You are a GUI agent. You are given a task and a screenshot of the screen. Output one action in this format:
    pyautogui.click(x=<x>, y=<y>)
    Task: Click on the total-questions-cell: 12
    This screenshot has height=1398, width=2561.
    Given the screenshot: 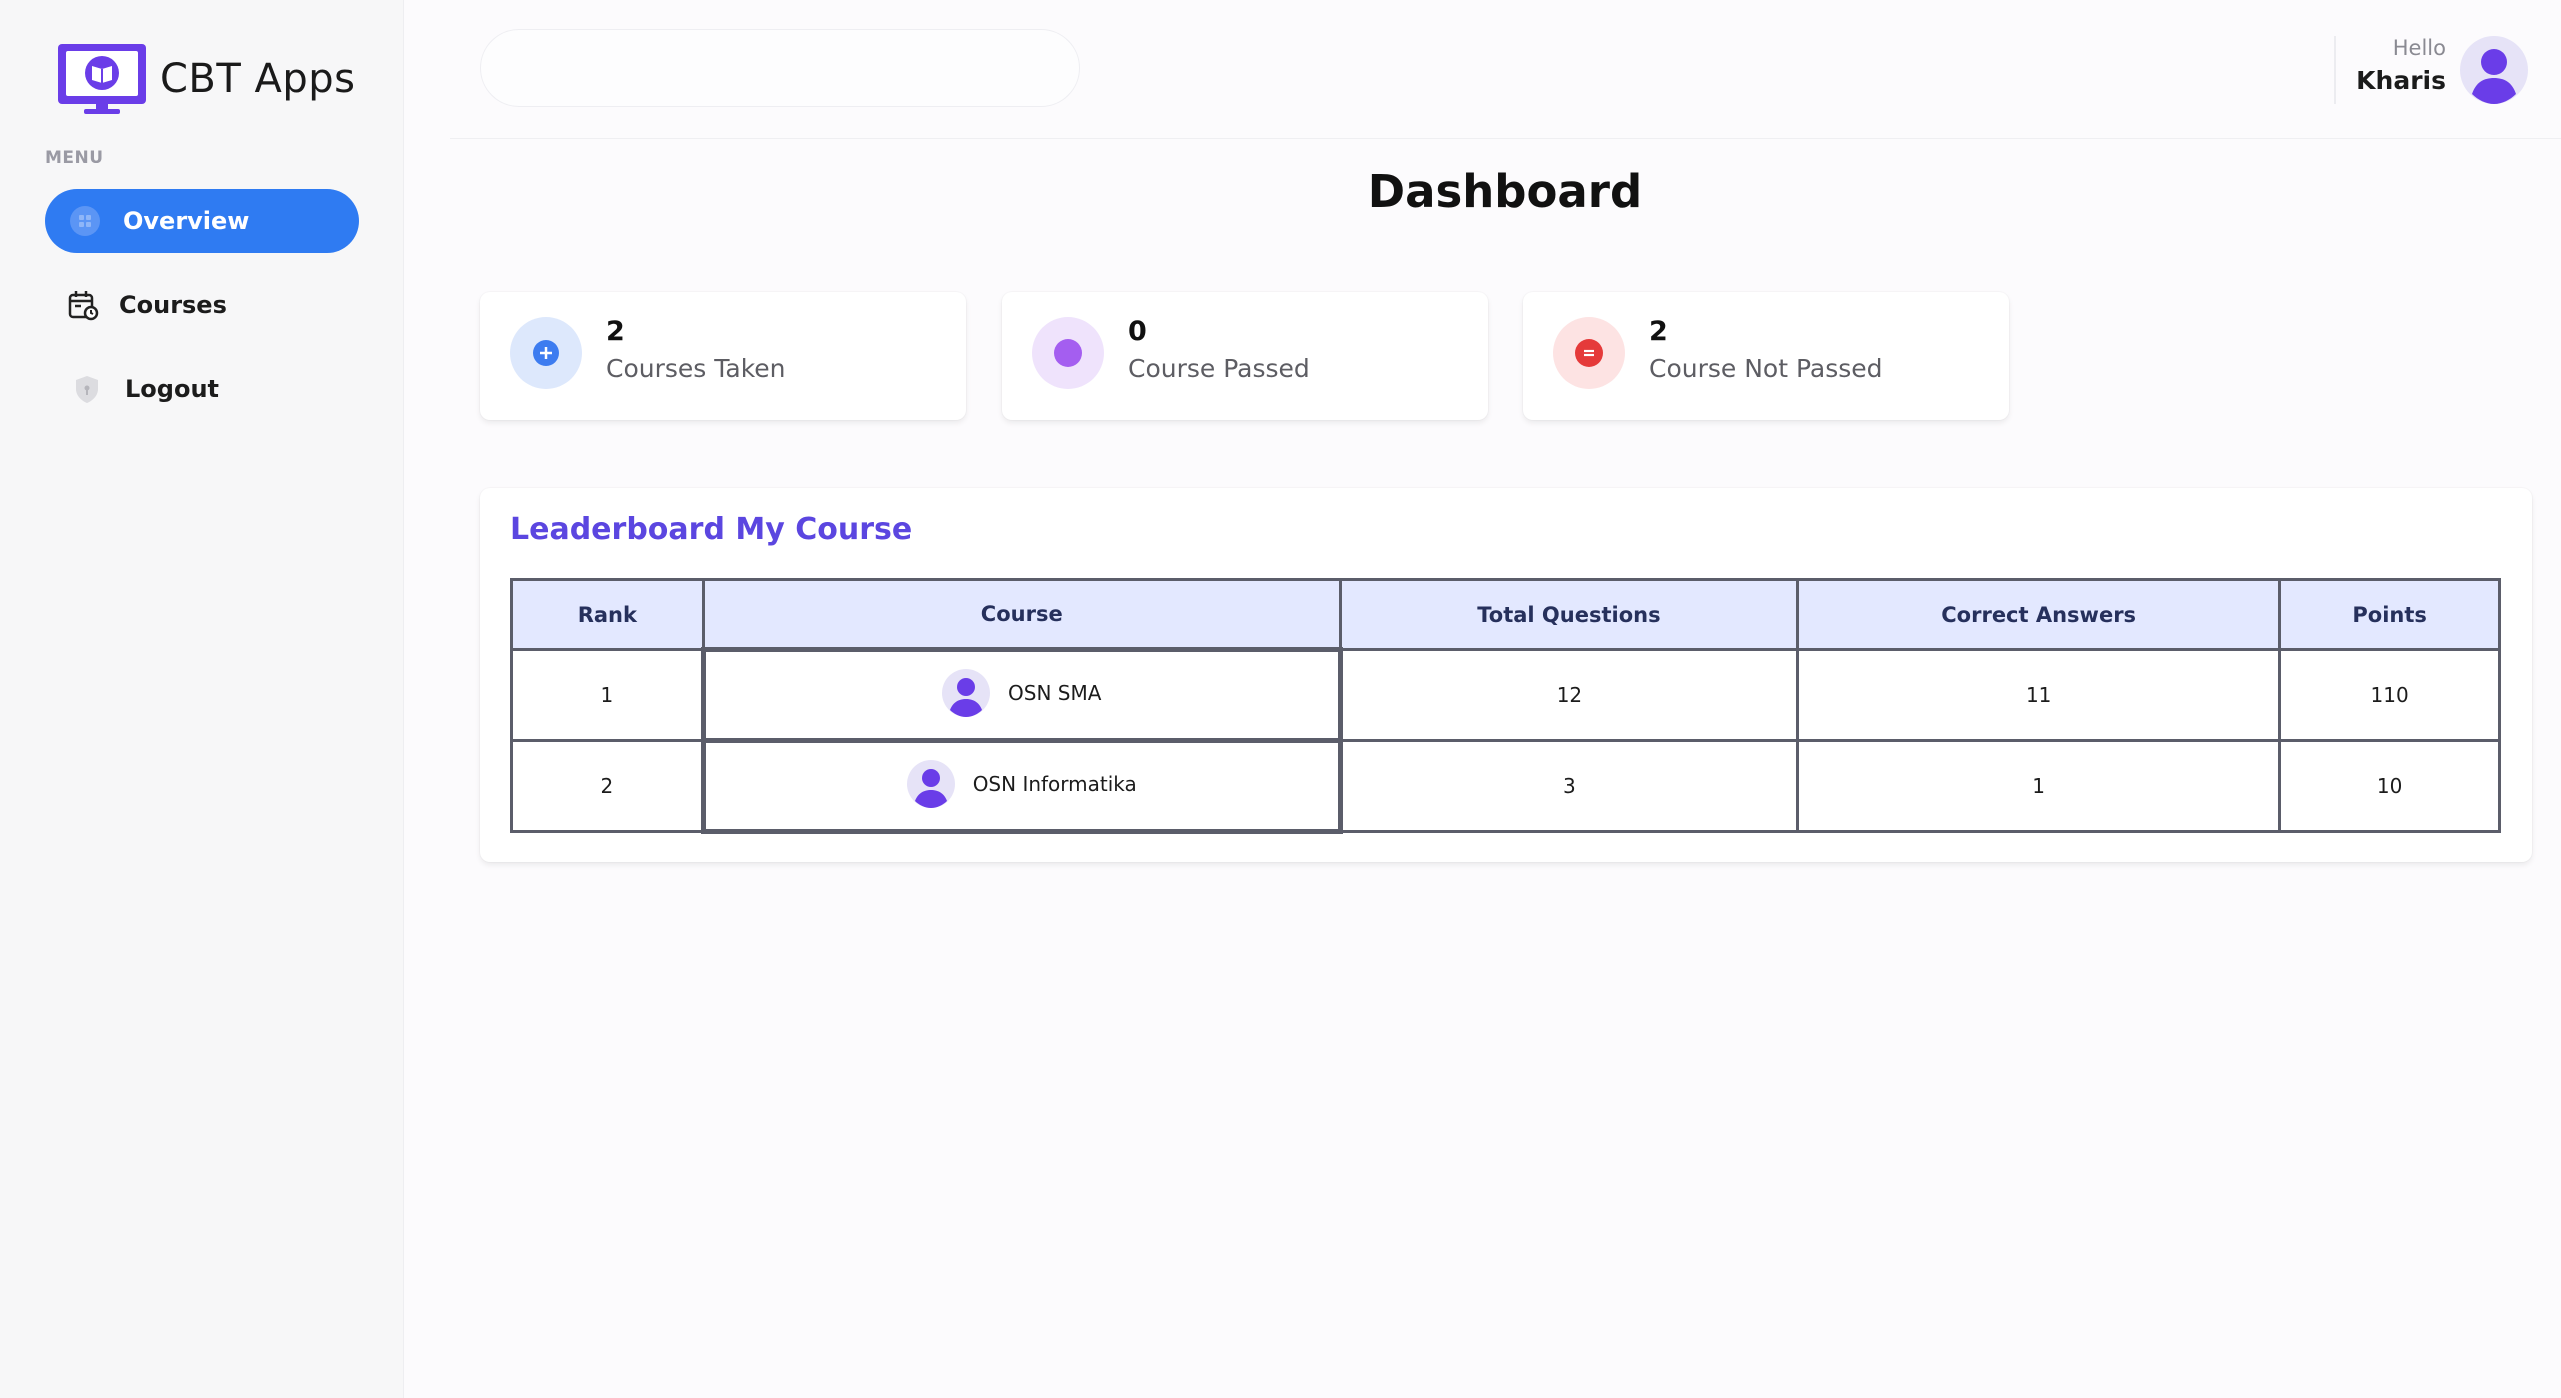 What is the action you would take?
    pyautogui.click(x=1569, y=695)
    